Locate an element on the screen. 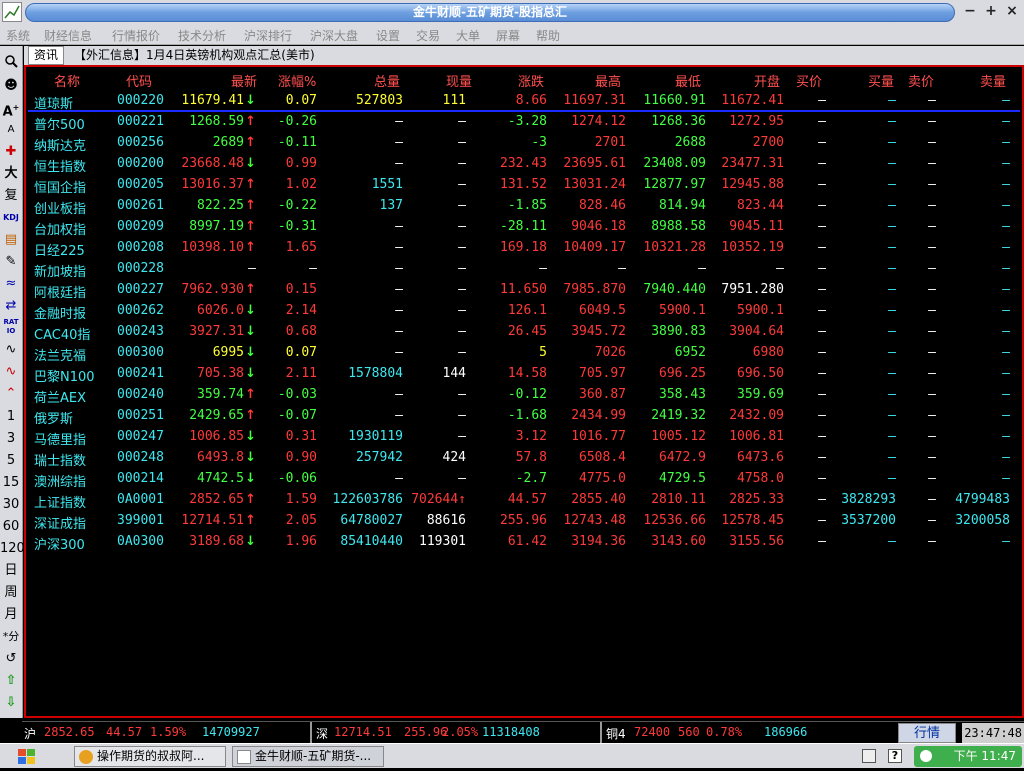 This screenshot has width=1024, height=771. col-name: 名称 is located at coordinates (67, 80).